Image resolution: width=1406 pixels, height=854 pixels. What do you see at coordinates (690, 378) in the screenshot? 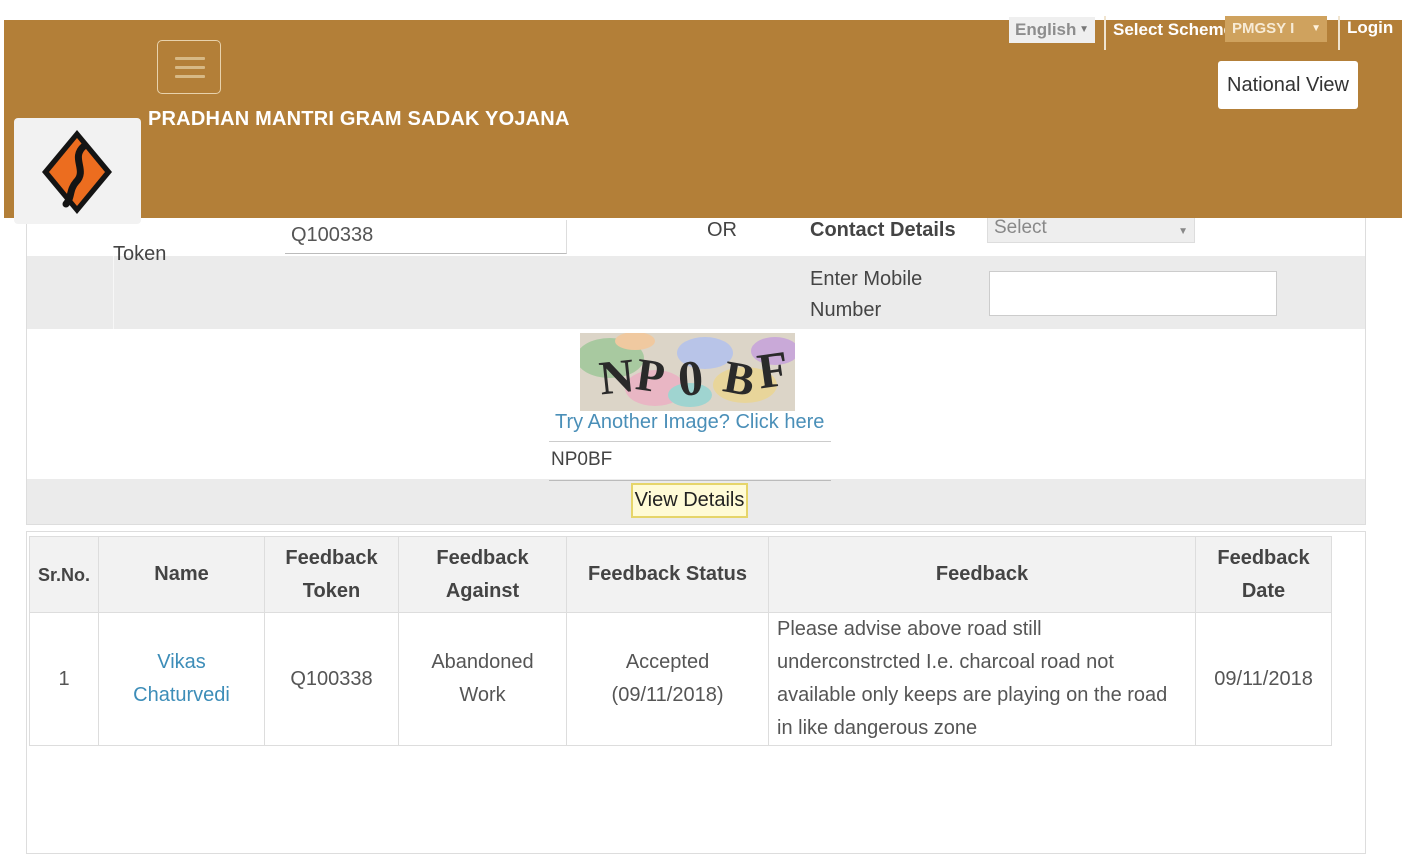
I see `captcha-char: 0` at bounding box center [690, 378].